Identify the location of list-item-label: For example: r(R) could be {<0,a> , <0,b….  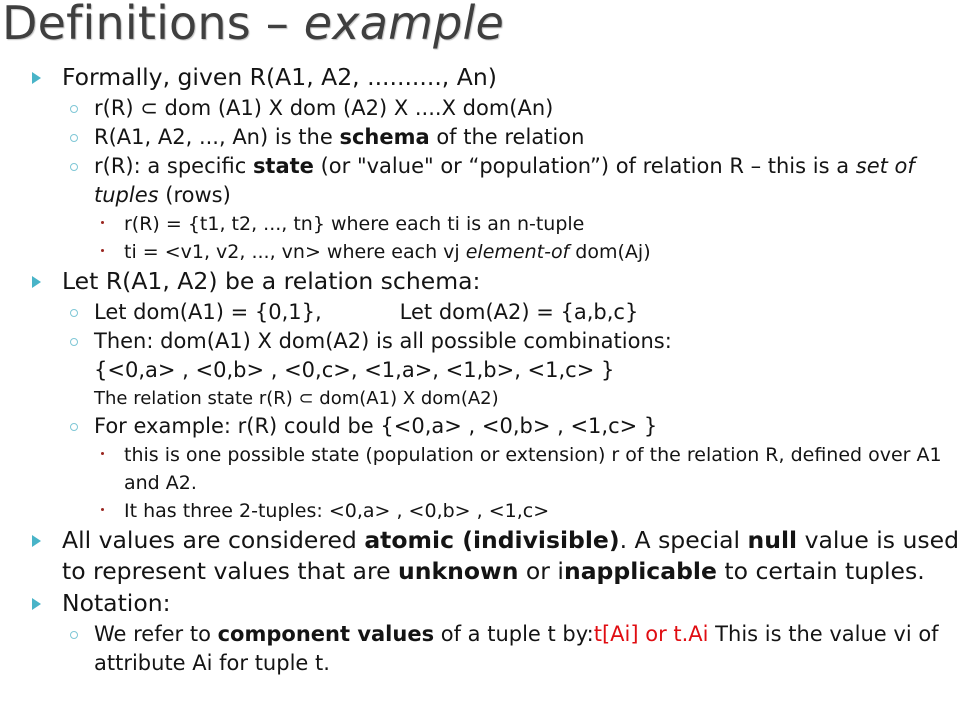
(376, 426).